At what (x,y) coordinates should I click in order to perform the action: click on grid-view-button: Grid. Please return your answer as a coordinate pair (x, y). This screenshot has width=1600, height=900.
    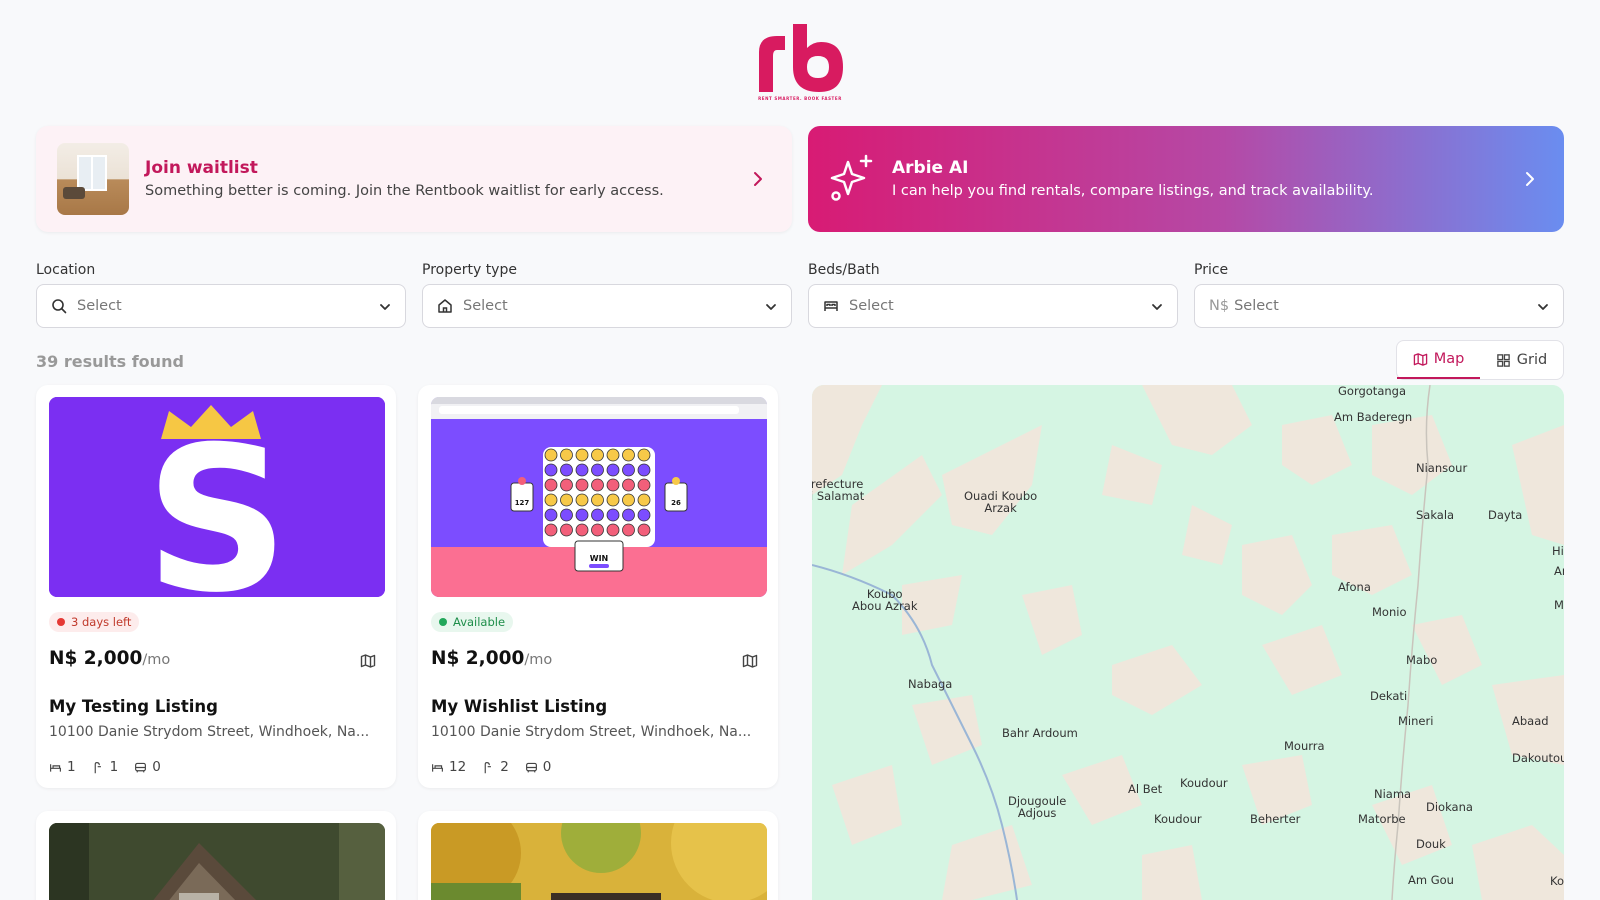
    Looking at the image, I should click on (1521, 360).